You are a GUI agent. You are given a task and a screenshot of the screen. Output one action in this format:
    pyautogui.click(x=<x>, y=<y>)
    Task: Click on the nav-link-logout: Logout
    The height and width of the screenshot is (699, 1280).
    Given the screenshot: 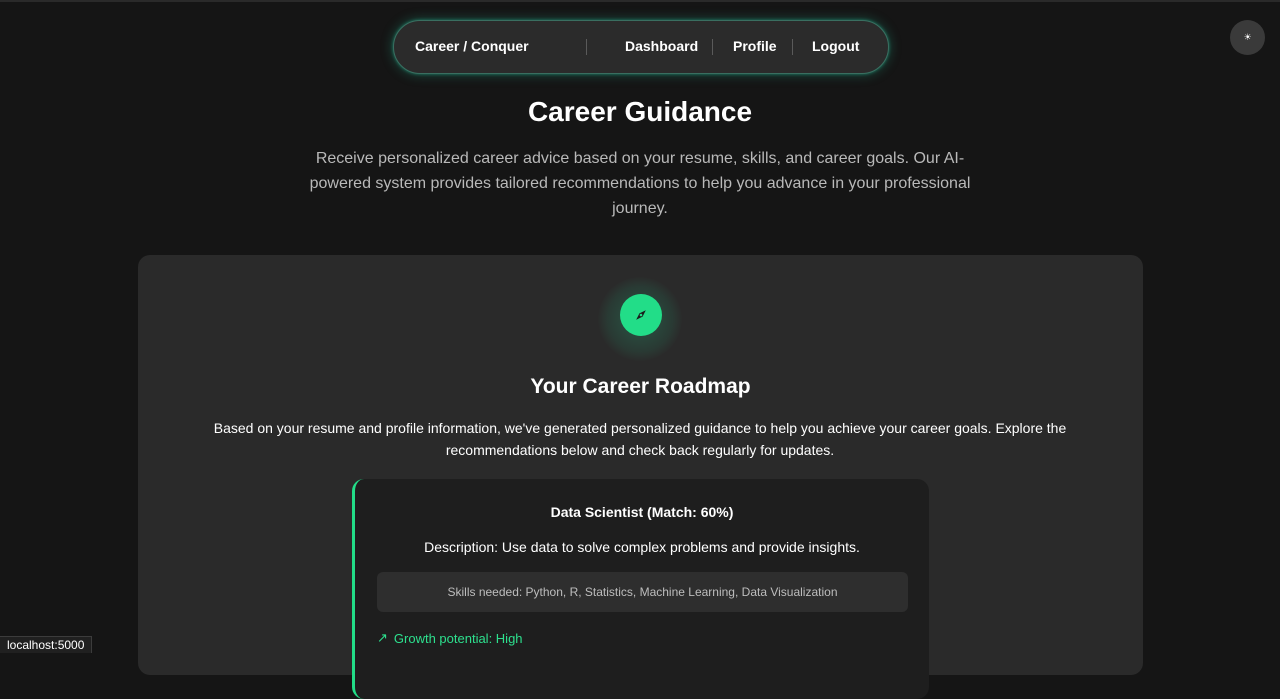 What is the action you would take?
    pyautogui.click(x=835, y=46)
    